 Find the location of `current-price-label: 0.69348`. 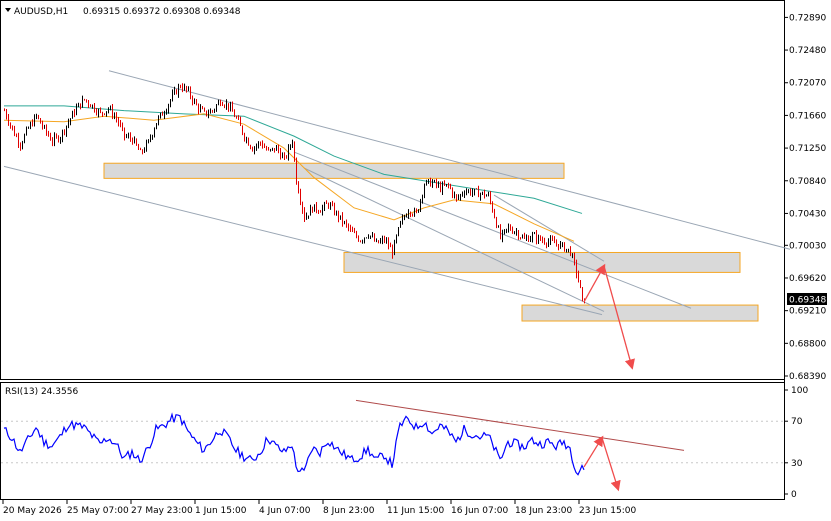

current-price-label: 0.69348 is located at coordinates (807, 301).